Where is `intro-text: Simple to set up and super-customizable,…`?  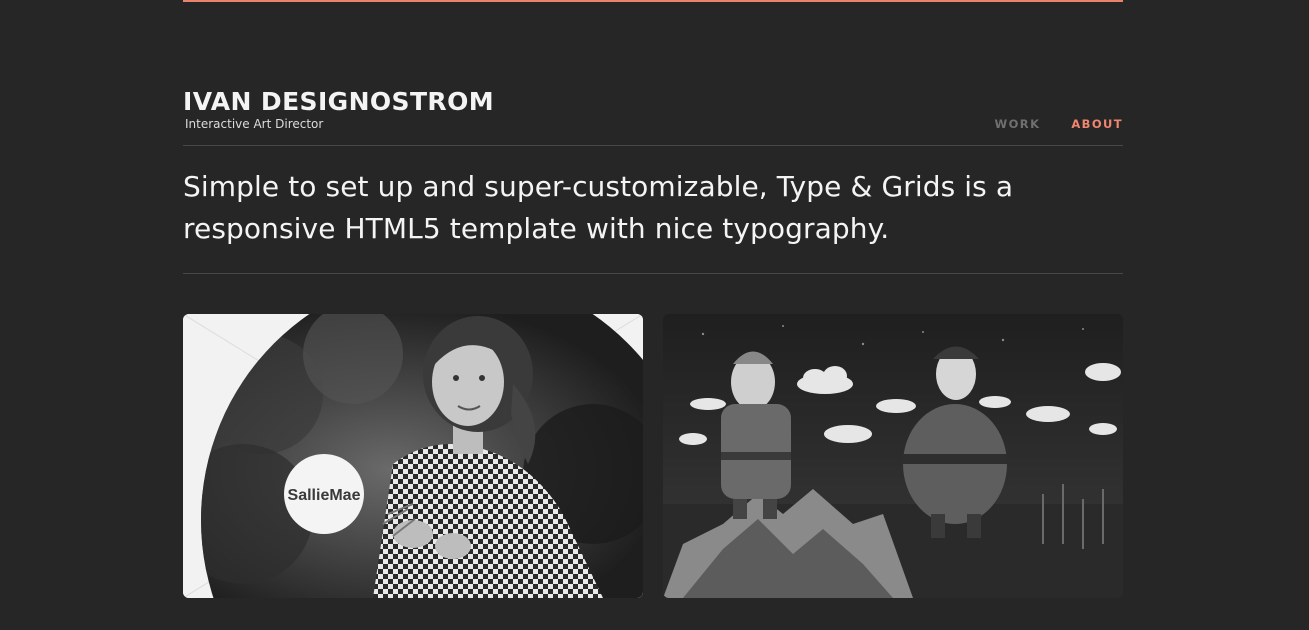 intro-text: Simple to set up and super-customizable,… is located at coordinates (598, 207).